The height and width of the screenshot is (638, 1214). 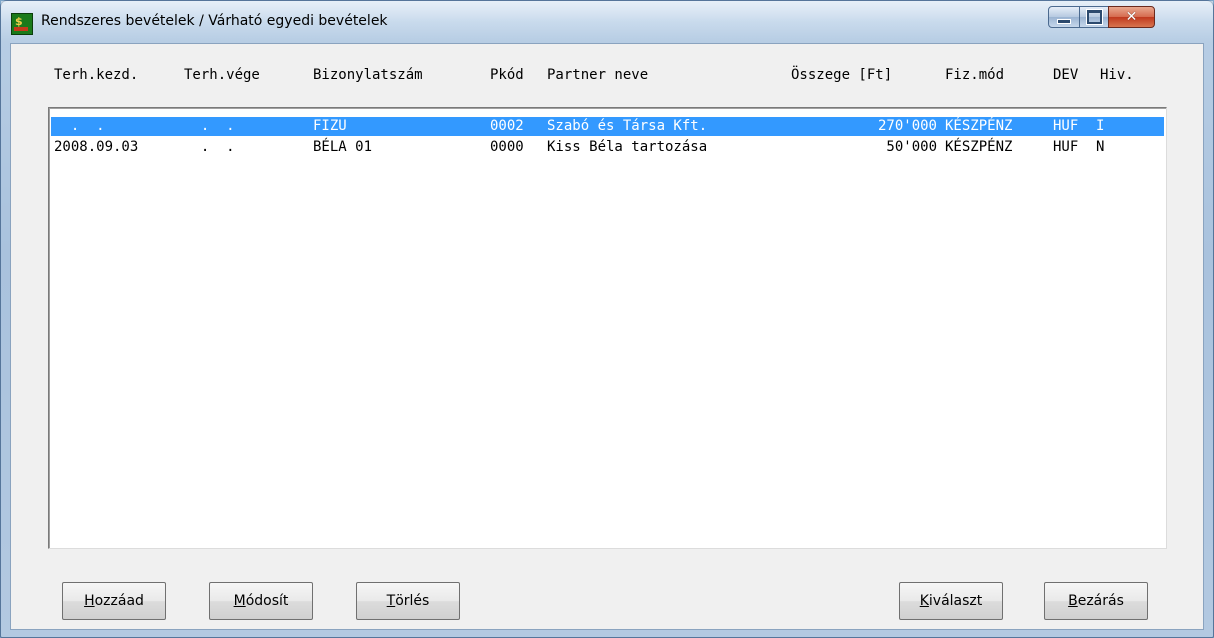 What do you see at coordinates (507, 147) in the screenshot?
I see `cell-pcode: 0000` at bounding box center [507, 147].